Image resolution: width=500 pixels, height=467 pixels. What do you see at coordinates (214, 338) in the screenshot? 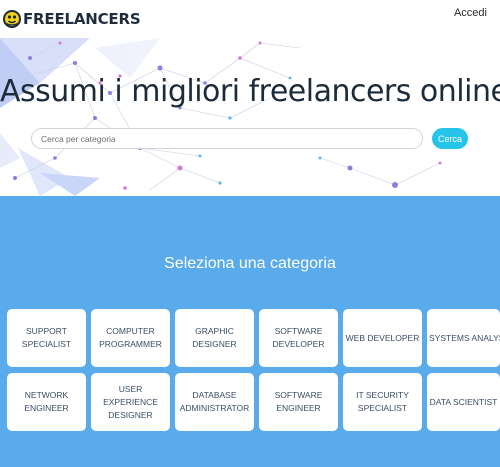
I see `category-card: GRAPHIC DESIGNER` at bounding box center [214, 338].